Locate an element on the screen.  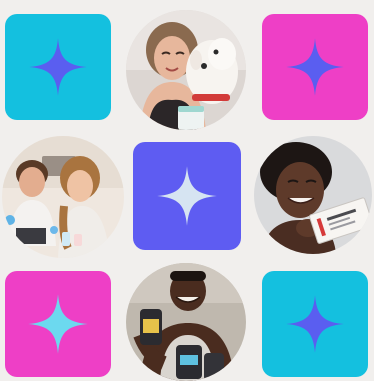
indigo-sparkle-tile is located at coordinates (187, 196).